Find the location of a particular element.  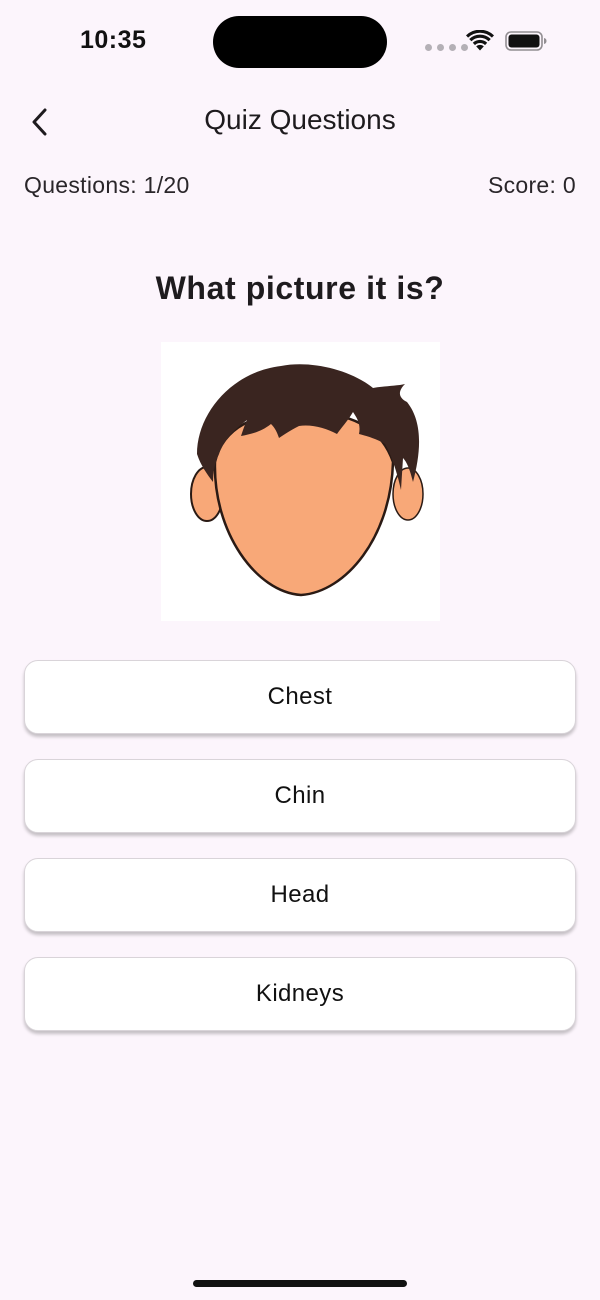

quiz-info-row: Questions: 1/20 Score: 0 is located at coordinates (300, 185).